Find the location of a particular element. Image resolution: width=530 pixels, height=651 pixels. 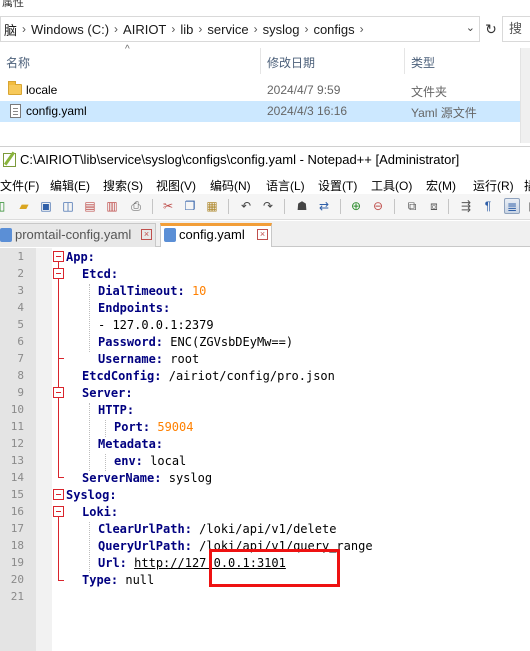

tab-promtail-config: promtail-config.yaml × is located at coordinates (78, 235).